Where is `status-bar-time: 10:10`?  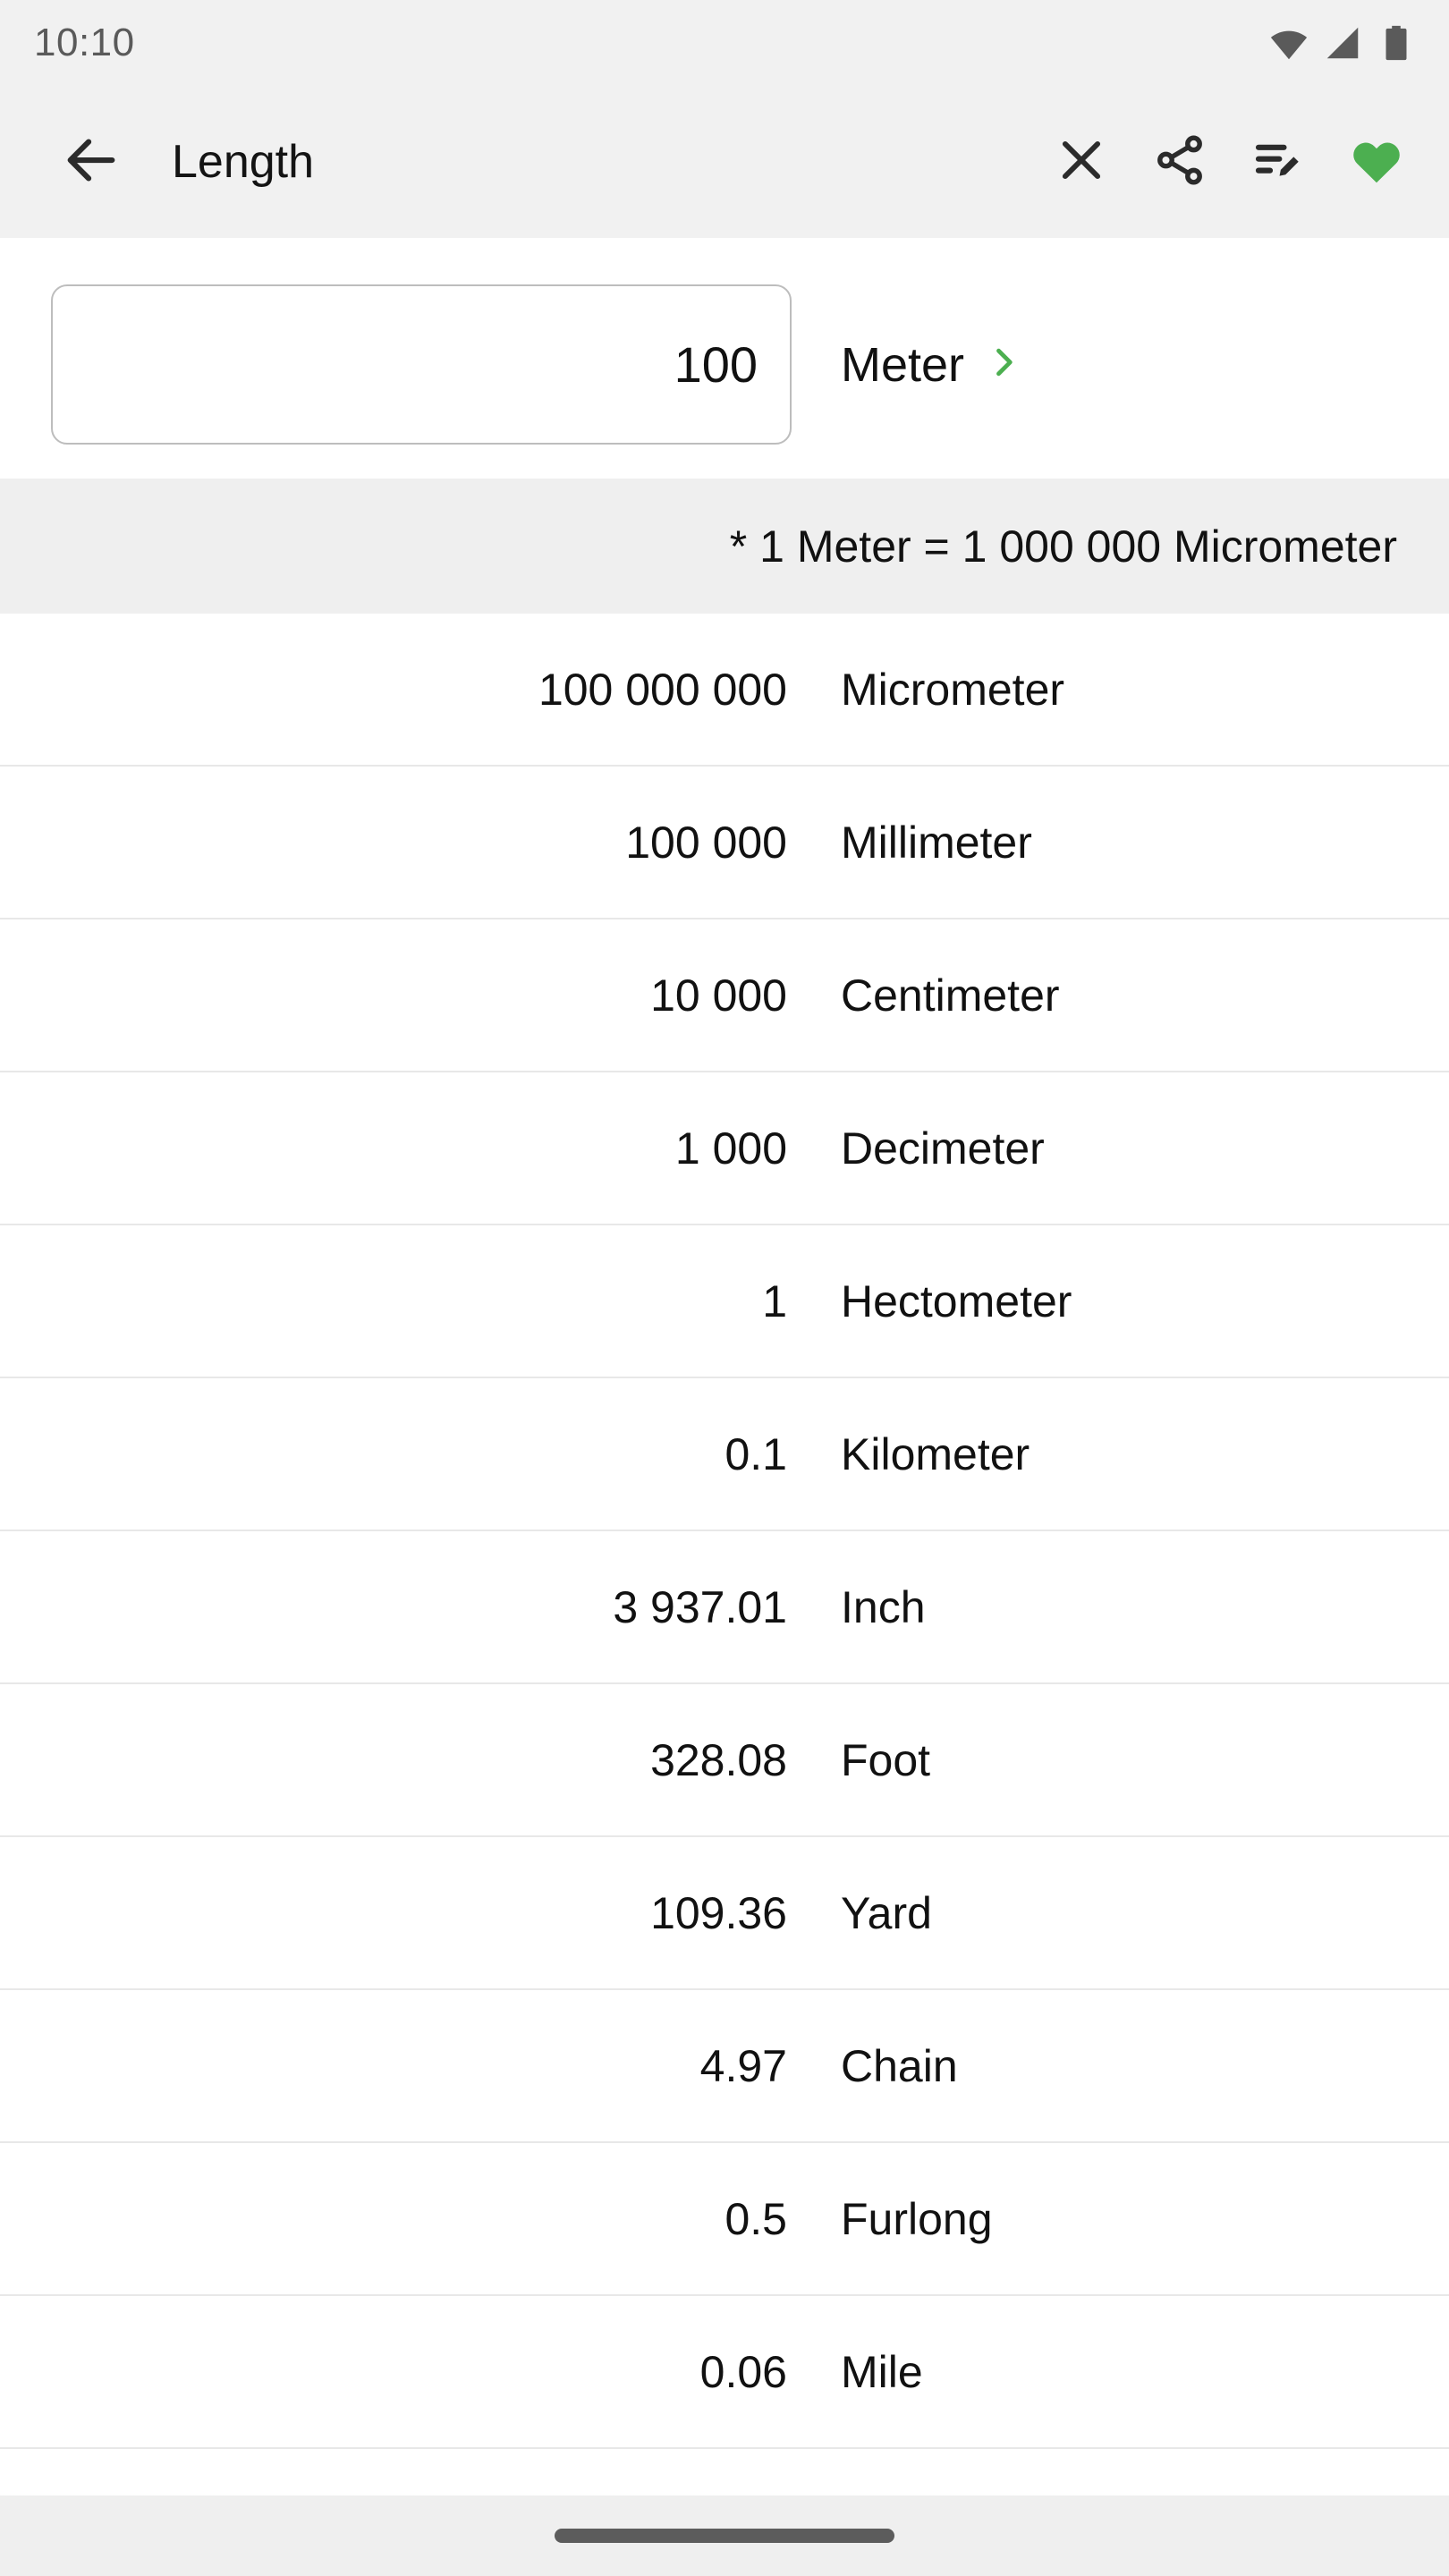 status-bar-time: 10:10 is located at coordinates (84, 42).